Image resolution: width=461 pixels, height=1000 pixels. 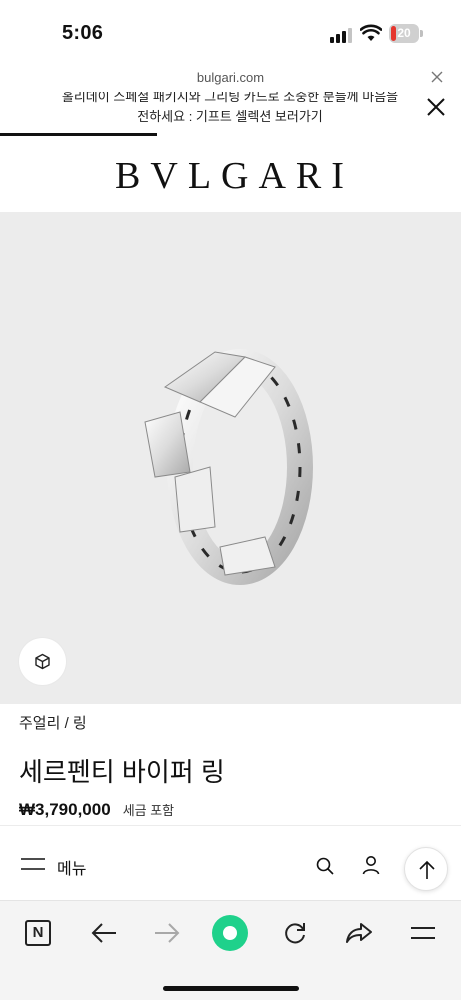 What do you see at coordinates (230, 115) in the screenshot?
I see `promo-text-line2: 전하세요 : 기프트 셀렉션 보러가기` at bounding box center [230, 115].